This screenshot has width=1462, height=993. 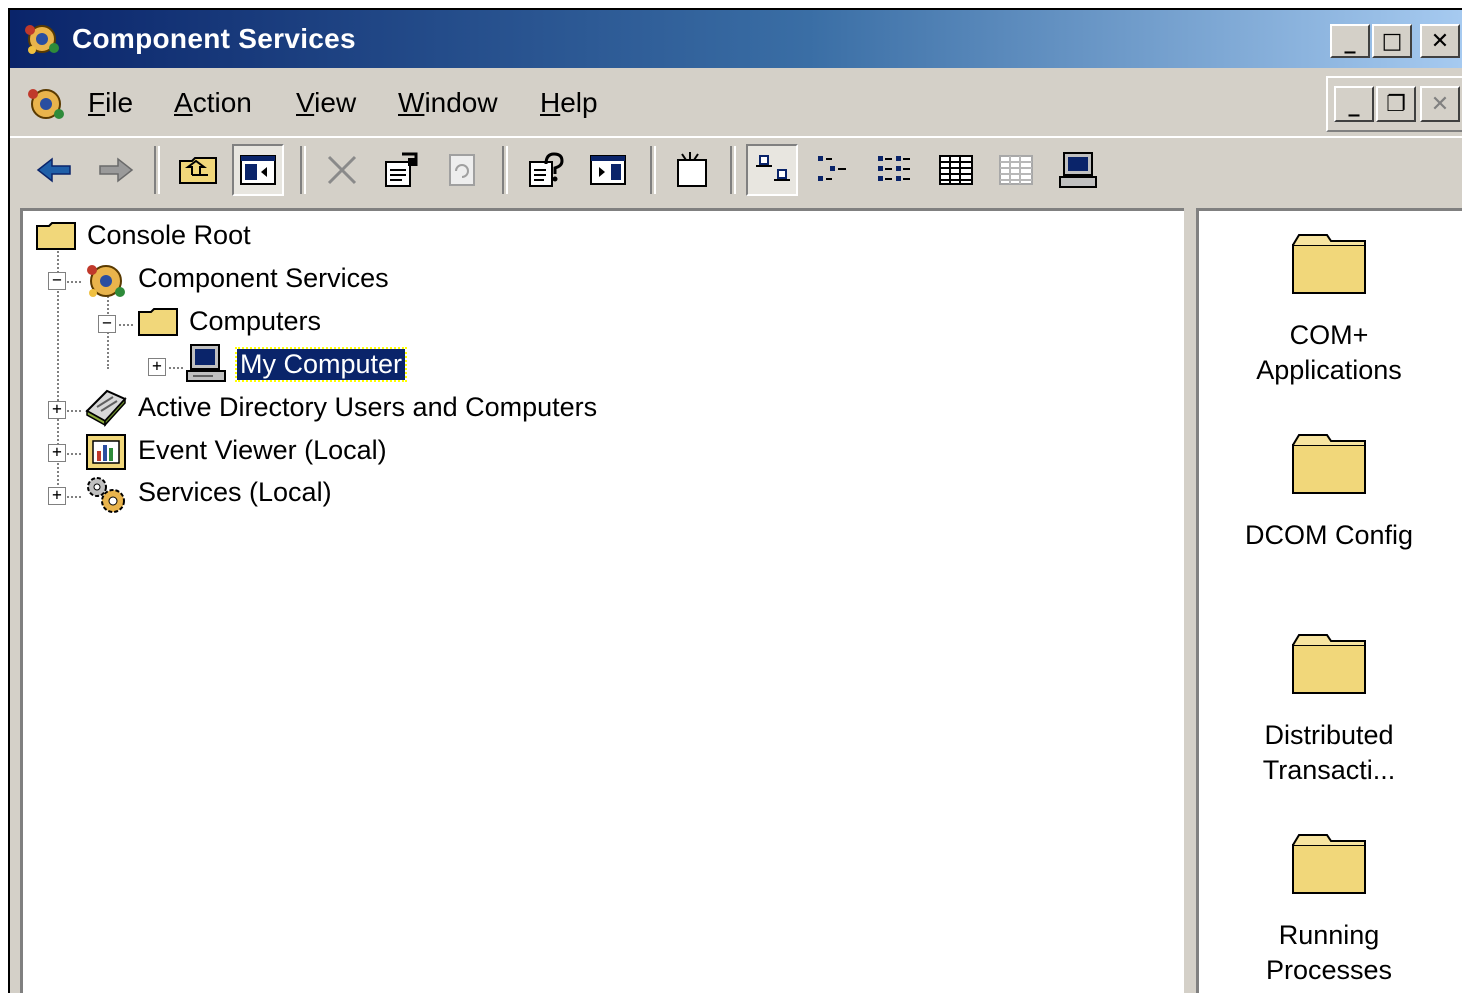 I want to click on menu-file: File, so click(x=110, y=103).